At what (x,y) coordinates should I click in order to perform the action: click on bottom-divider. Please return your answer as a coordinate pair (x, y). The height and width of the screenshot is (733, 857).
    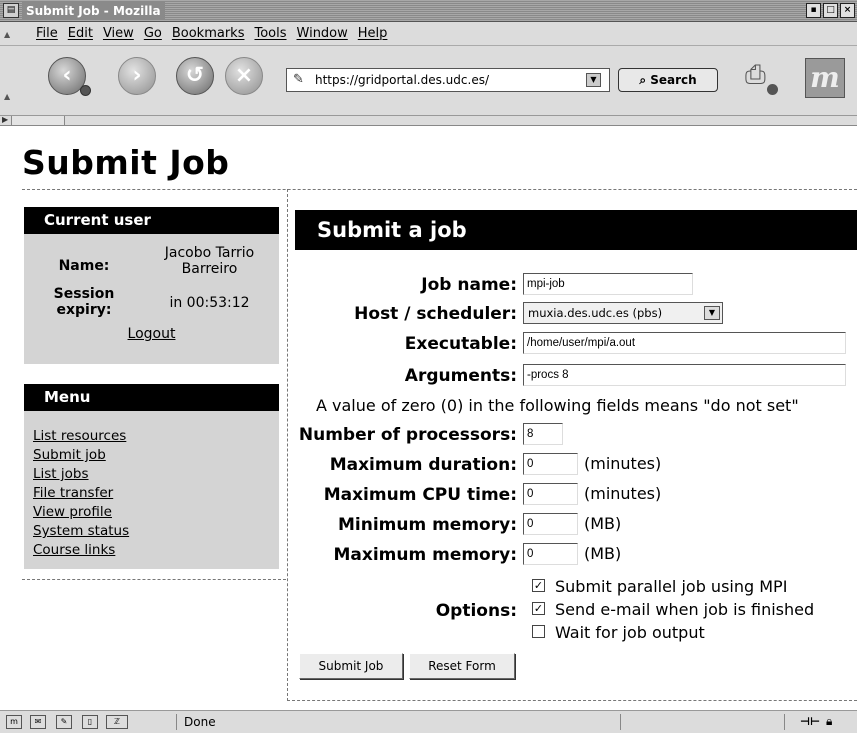
    Looking at the image, I should click on (572, 700).